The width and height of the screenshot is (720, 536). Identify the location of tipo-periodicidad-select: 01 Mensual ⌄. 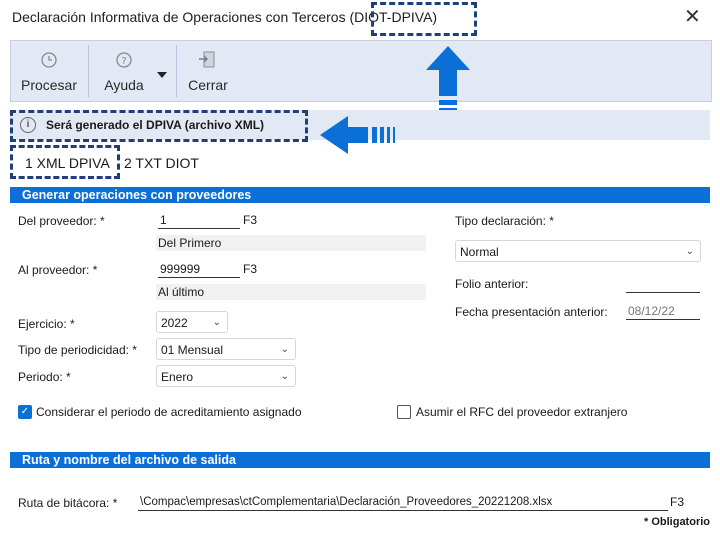
(226, 349).